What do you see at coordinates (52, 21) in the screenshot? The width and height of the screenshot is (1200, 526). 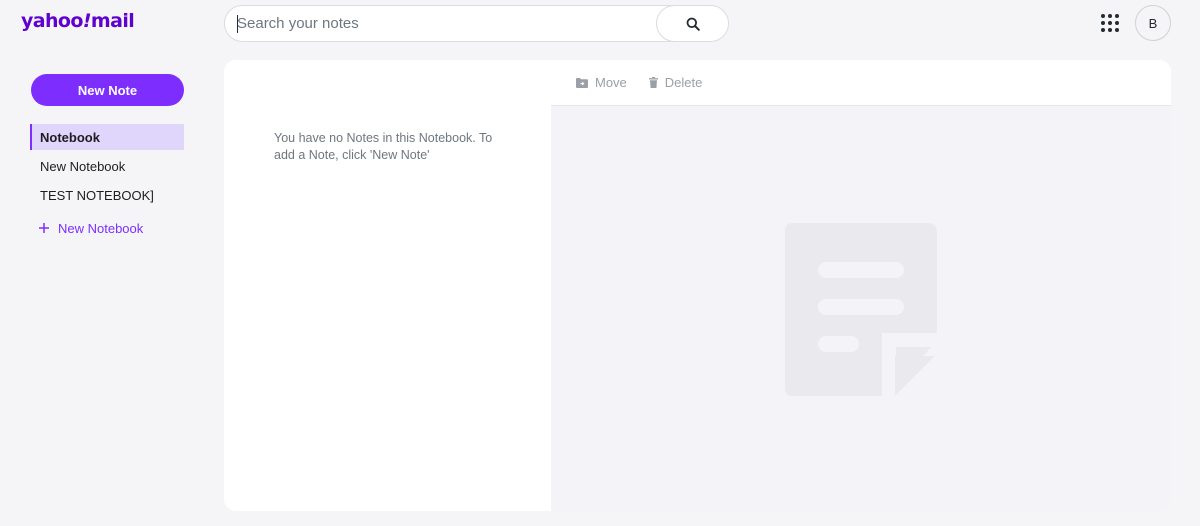 I see `logo-text-yahoo: yahoo` at bounding box center [52, 21].